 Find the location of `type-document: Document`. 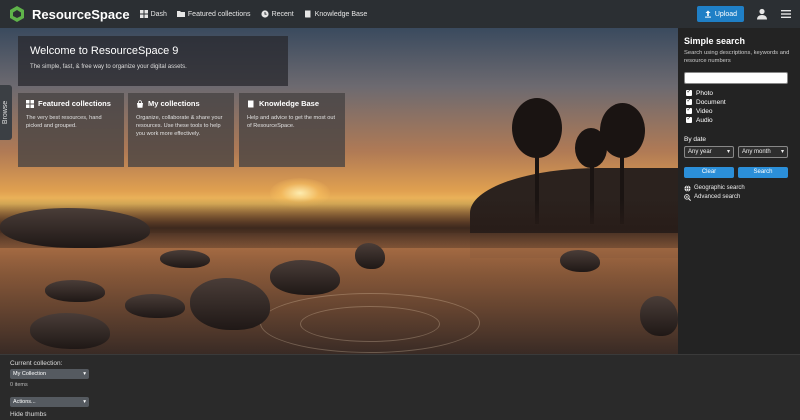

type-document: Document is located at coordinates (740, 101).